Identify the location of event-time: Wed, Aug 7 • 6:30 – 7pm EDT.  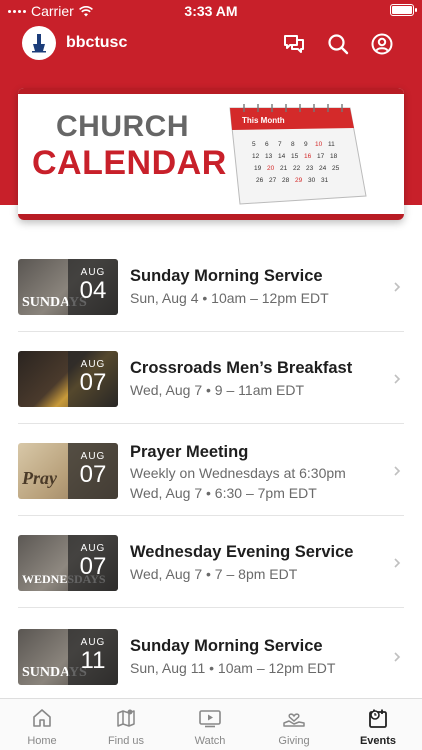
(223, 493).